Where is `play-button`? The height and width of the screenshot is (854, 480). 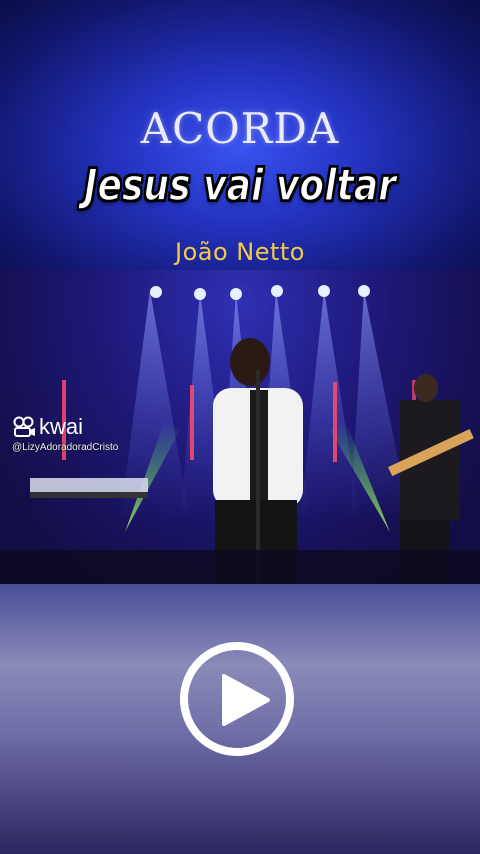
play-button is located at coordinates (237, 699).